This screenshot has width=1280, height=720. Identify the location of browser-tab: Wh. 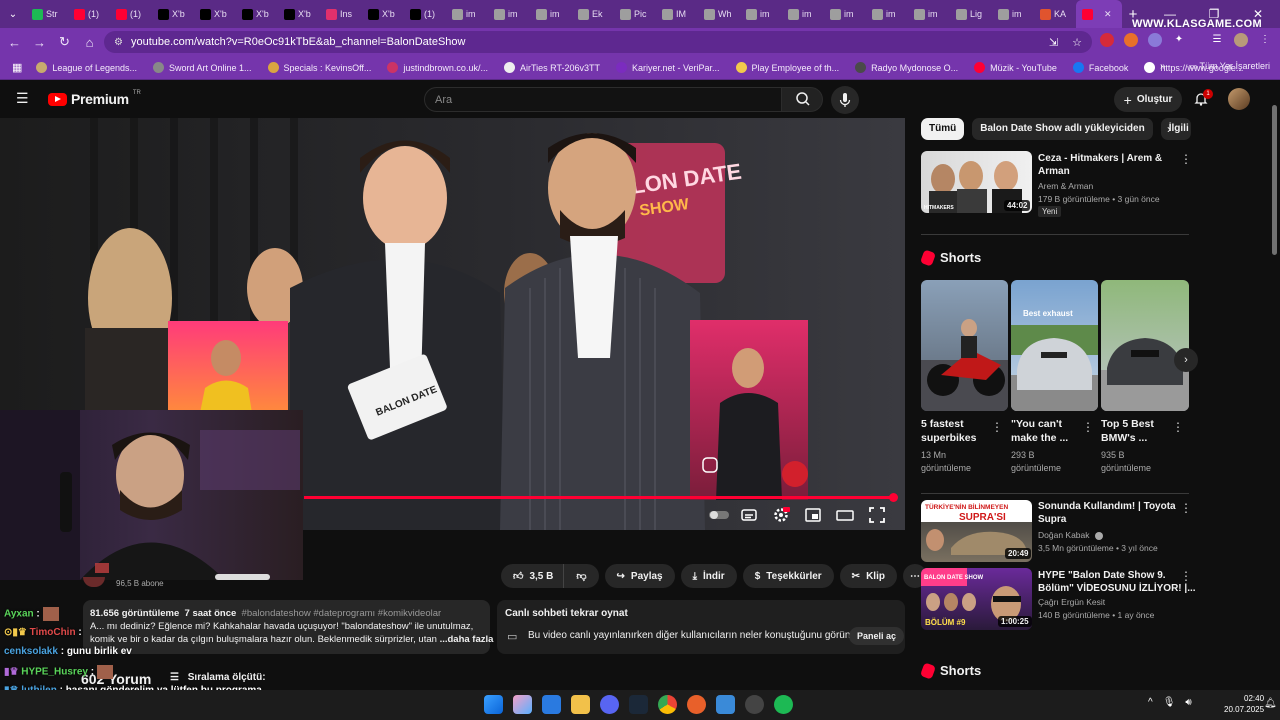
(719, 14).